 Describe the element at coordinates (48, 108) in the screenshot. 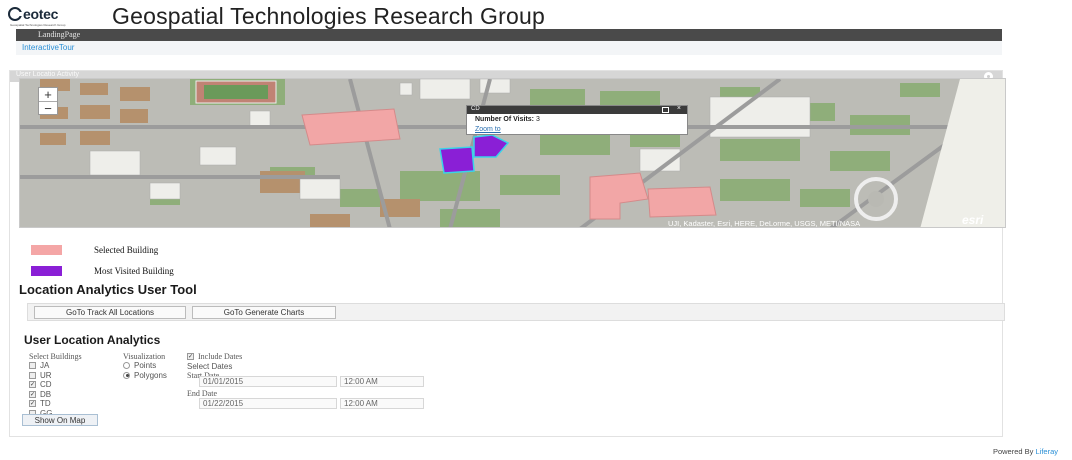

I see `zoom-out-button: −` at that location.